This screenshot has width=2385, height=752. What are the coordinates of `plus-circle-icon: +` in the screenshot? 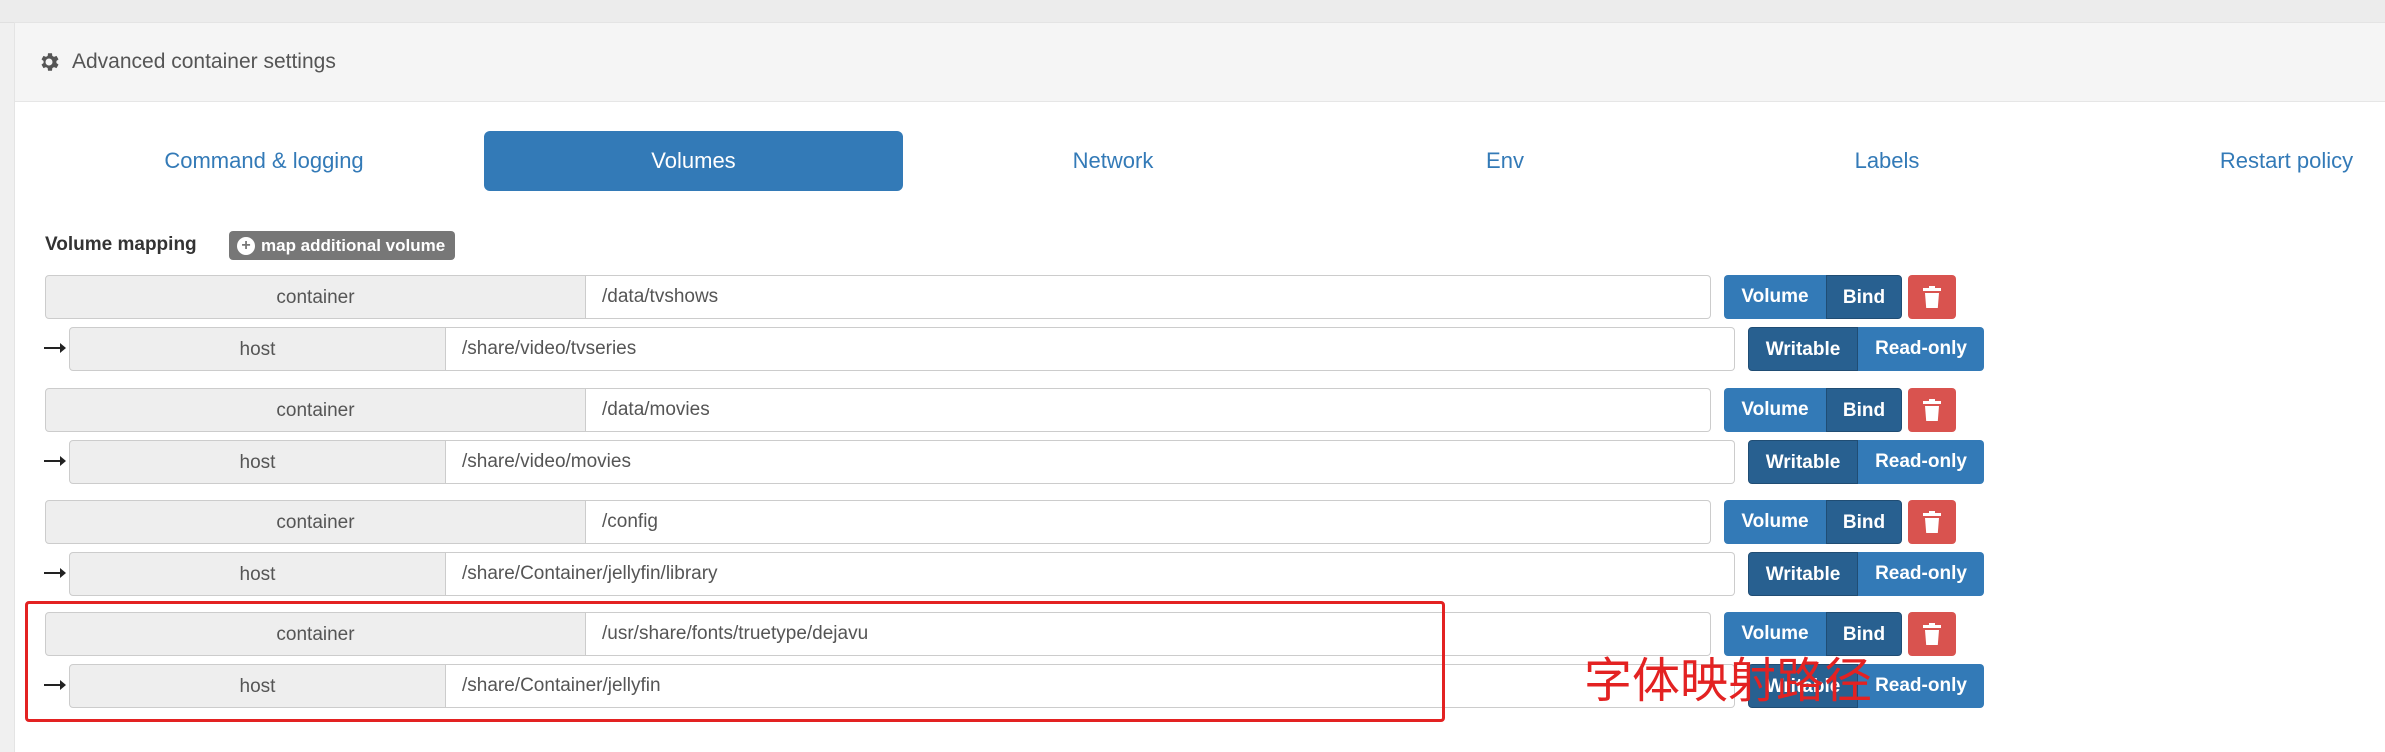 It's located at (246, 245).